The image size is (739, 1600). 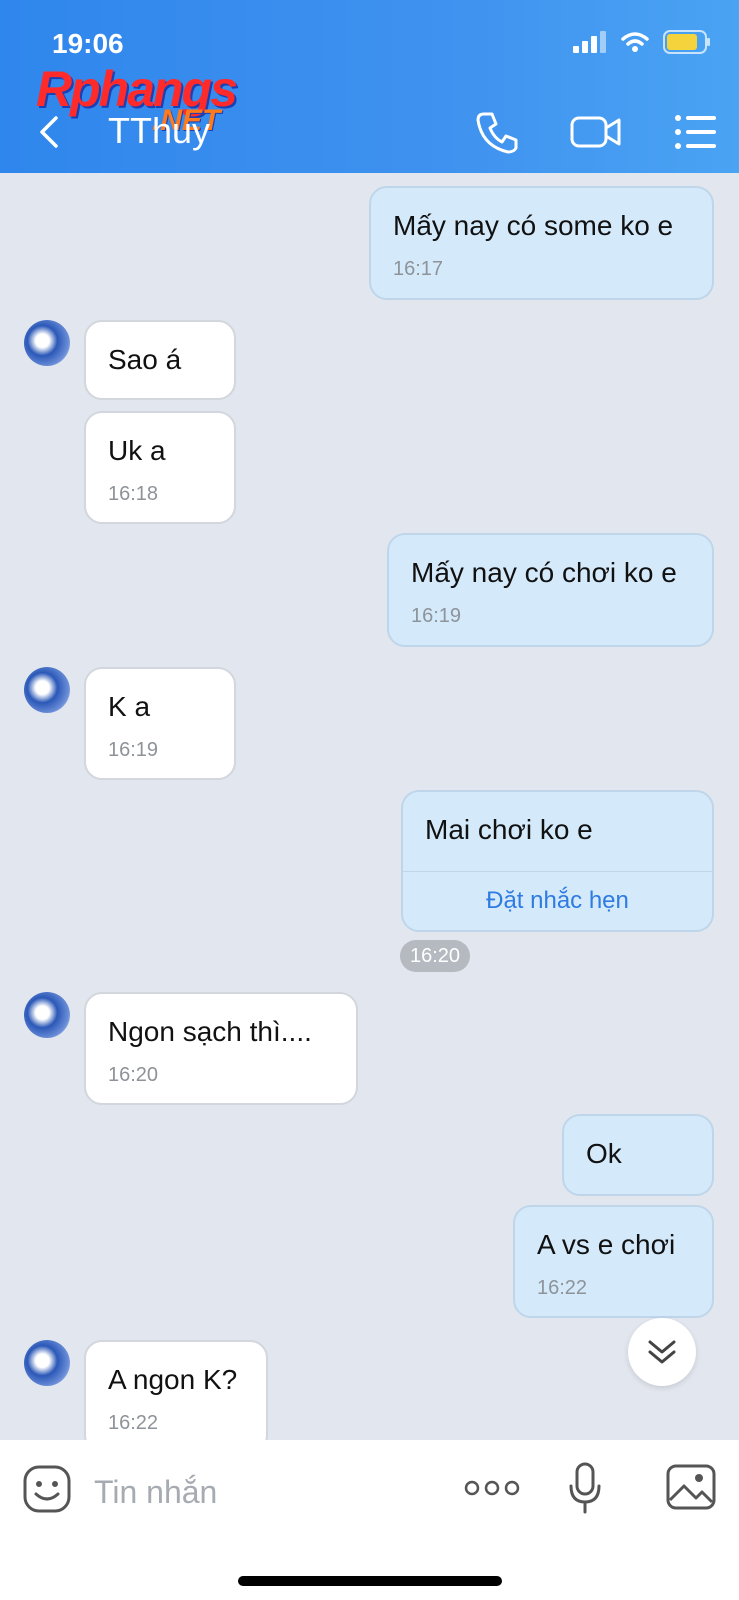 What do you see at coordinates (221, 1048) in the screenshot?
I see `message-bubble-incoming: Ngon sạch thì.... 16:20` at bounding box center [221, 1048].